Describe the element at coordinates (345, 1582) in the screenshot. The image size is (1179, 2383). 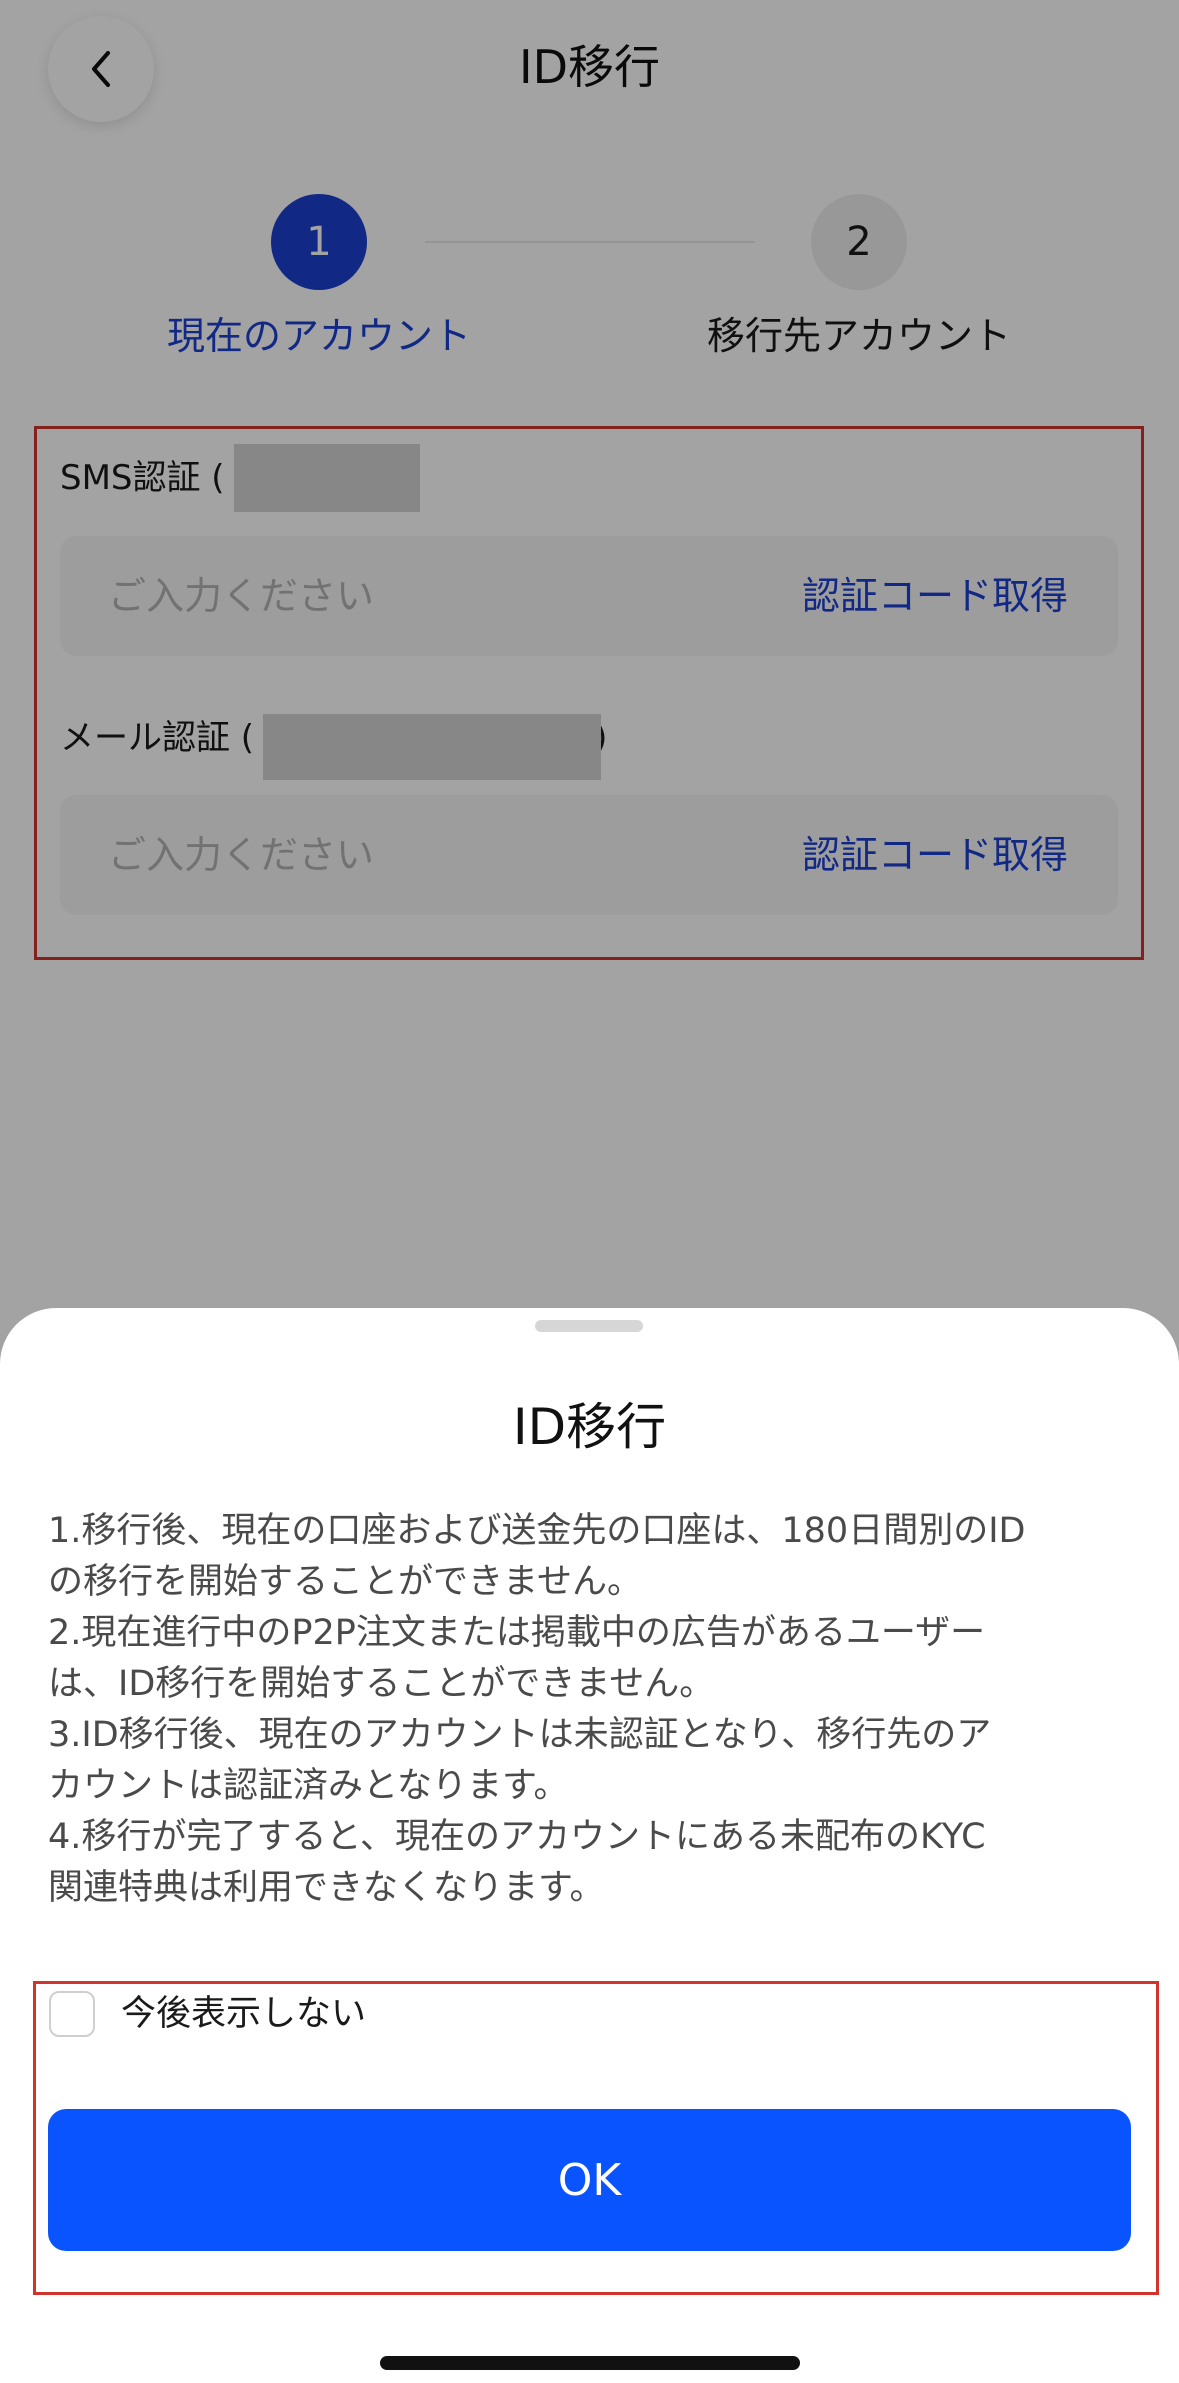
I see `notice-line: の移行を開始することができません。` at that location.